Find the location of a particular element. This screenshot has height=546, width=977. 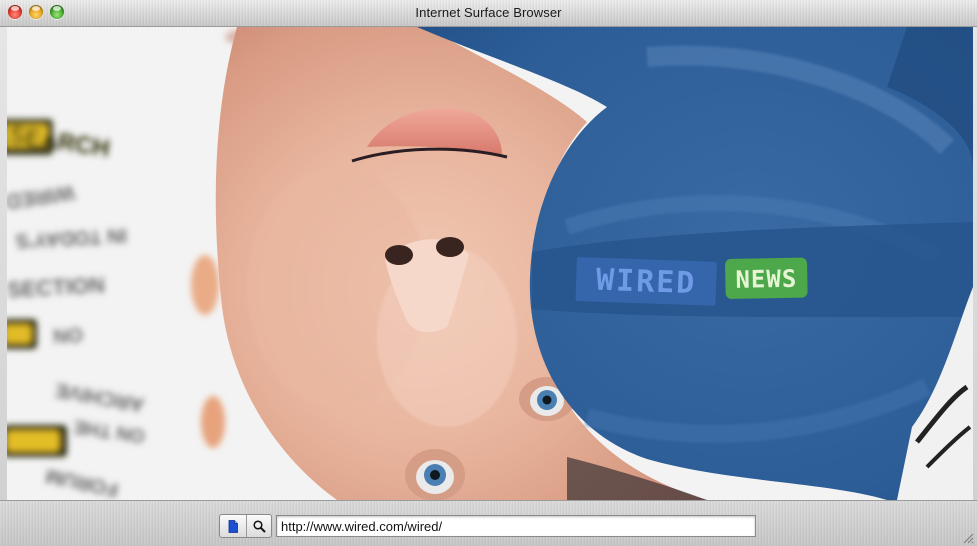

window-title: Internet Surface Browser is located at coordinates (488, 12).